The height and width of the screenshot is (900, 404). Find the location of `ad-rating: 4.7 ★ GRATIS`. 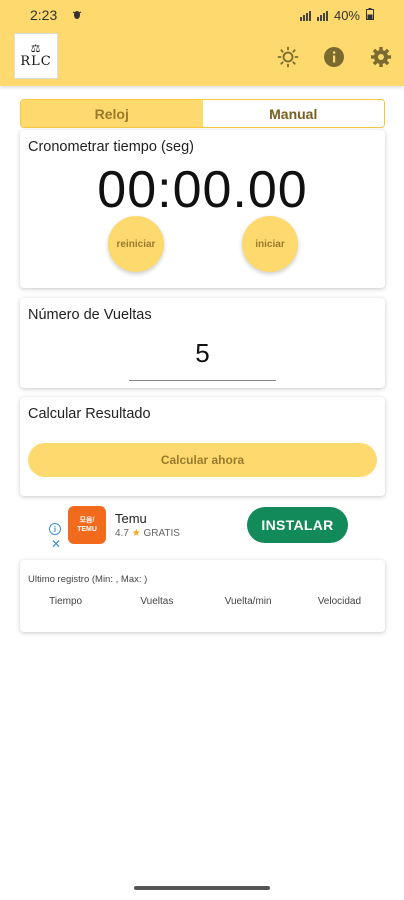

ad-rating: 4.7 ★ GRATIS is located at coordinates (147, 533).